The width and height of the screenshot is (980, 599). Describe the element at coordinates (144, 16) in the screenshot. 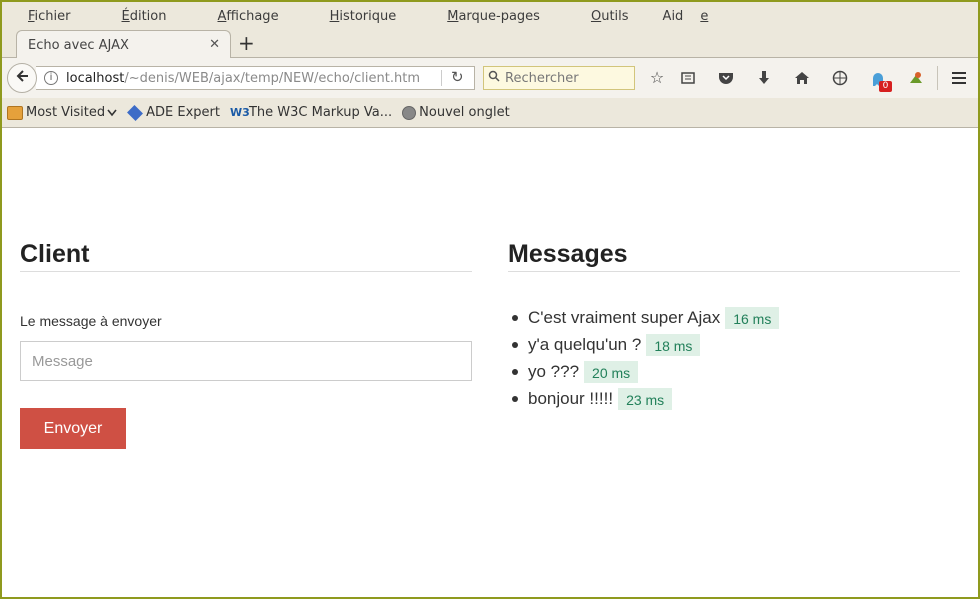

I see `menu-edition: Édition` at that location.